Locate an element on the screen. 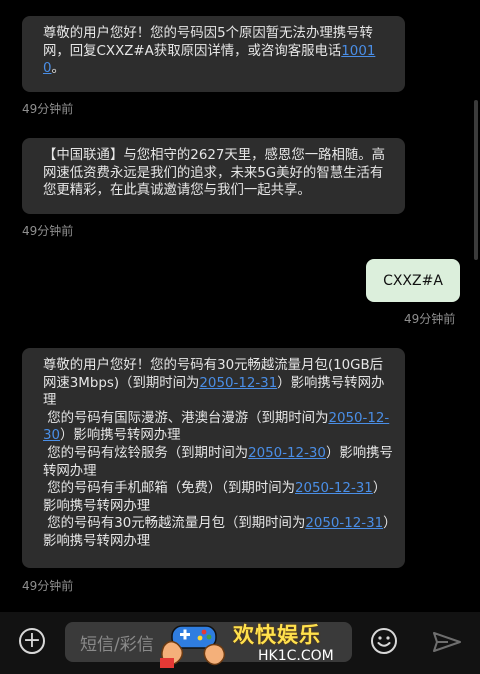 Image resolution: width=480 pixels, height=674 pixels. watermark-title: 欢快娱乐 is located at coordinates (277, 635).